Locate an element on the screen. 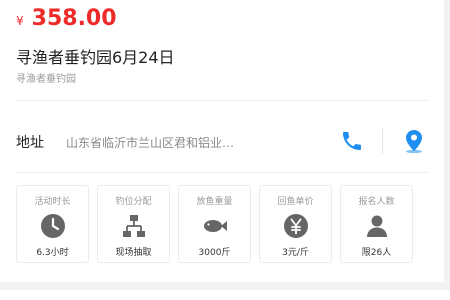 The width and height of the screenshot is (450, 300). venue-name: 寻渔者垂钓园 is located at coordinates (46, 79).